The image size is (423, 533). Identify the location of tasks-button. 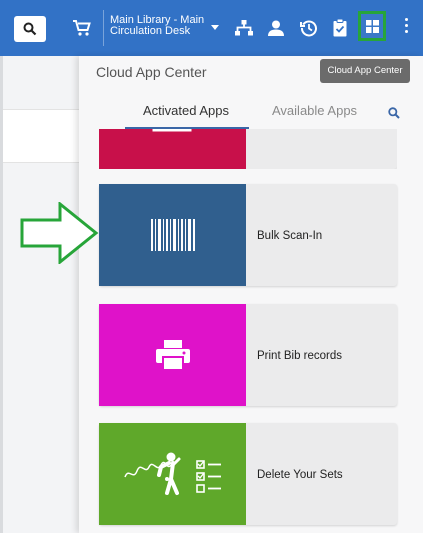
(340, 28).